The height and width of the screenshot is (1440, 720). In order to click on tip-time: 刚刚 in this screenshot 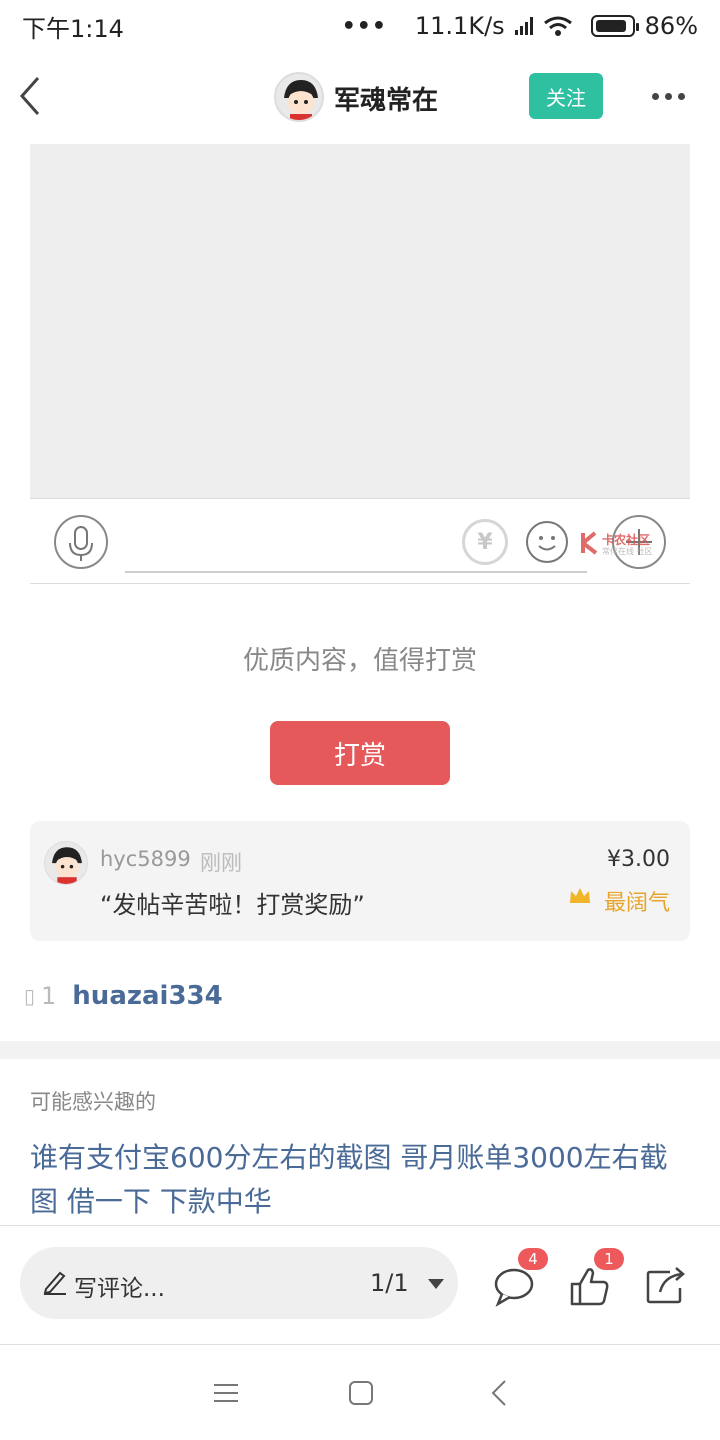, I will do `click(221, 863)`.